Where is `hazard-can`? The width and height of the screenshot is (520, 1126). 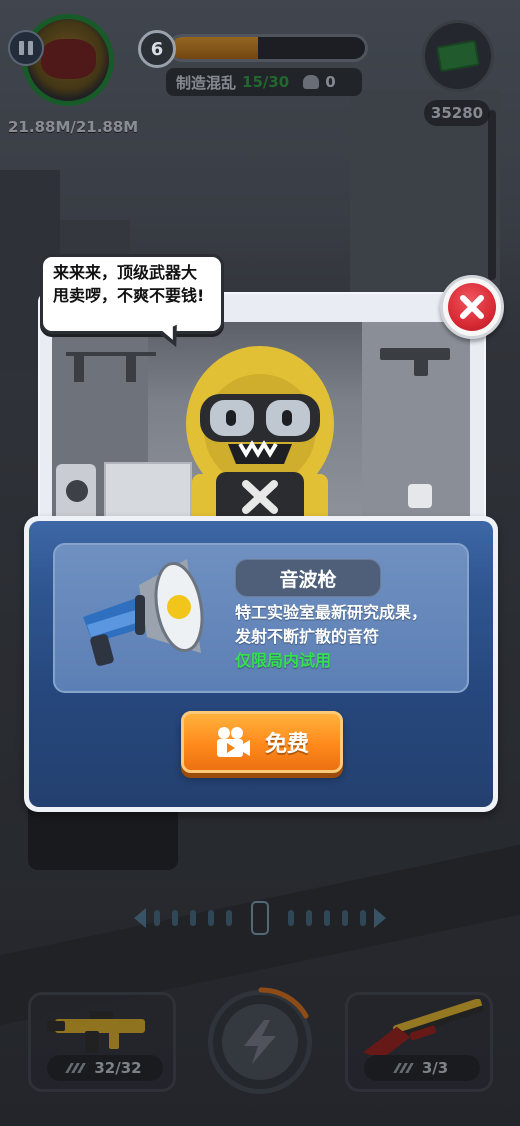 hazard-can is located at coordinates (76, 493).